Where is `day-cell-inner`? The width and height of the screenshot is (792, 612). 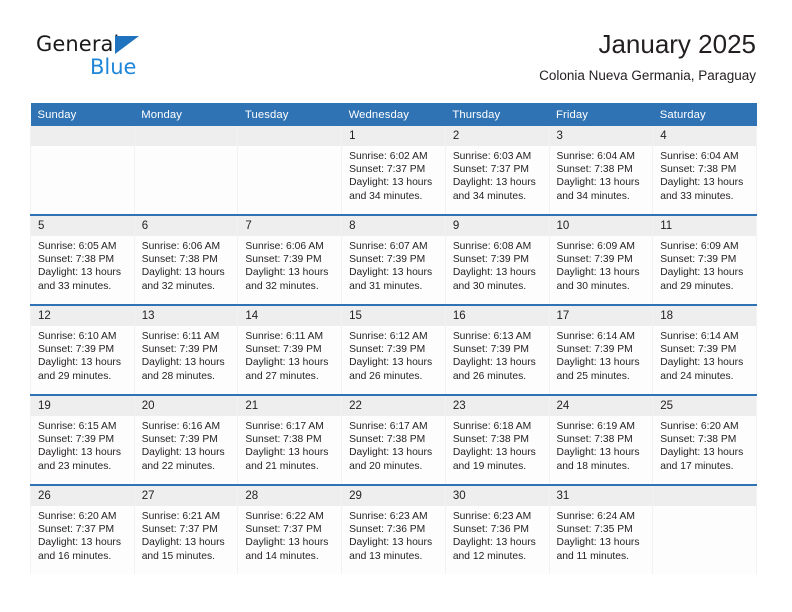
day-cell-inner is located at coordinates (82, 170).